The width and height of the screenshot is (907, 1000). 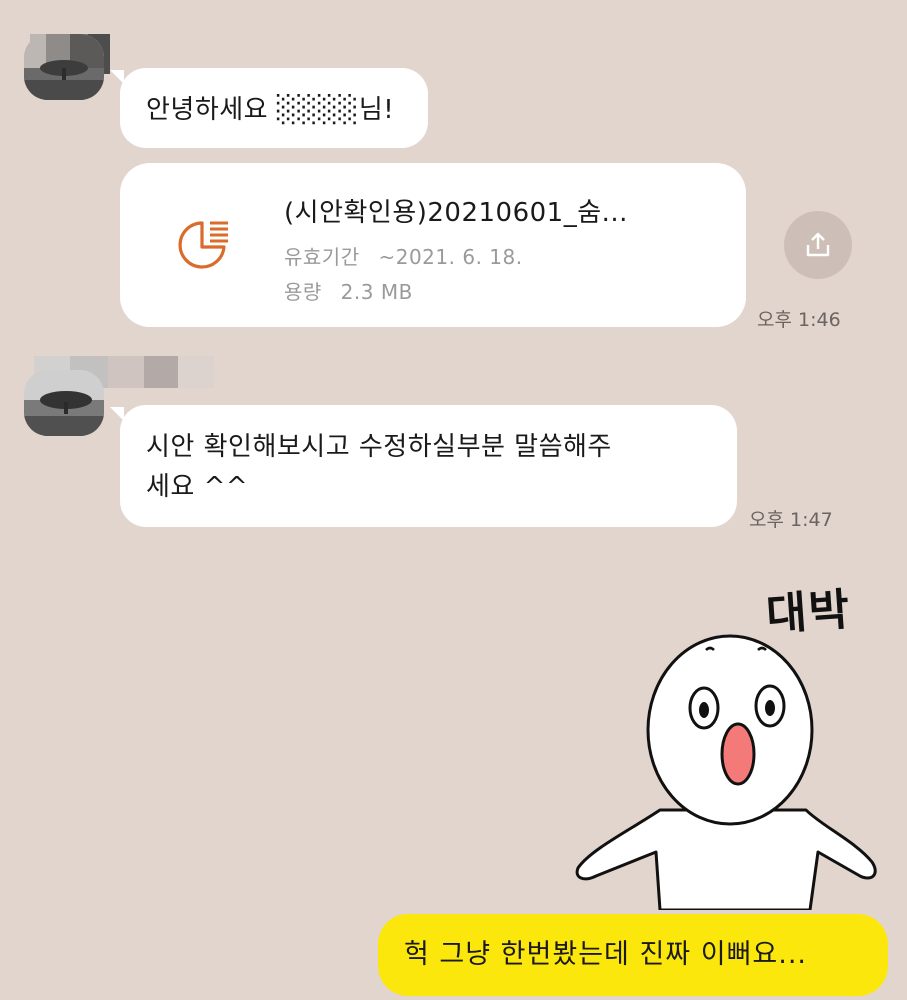 What do you see at coordinates (376, 292) in the screenshot?
I see `file-size-value: 2.3 MB` at bounding box center [376, 292].